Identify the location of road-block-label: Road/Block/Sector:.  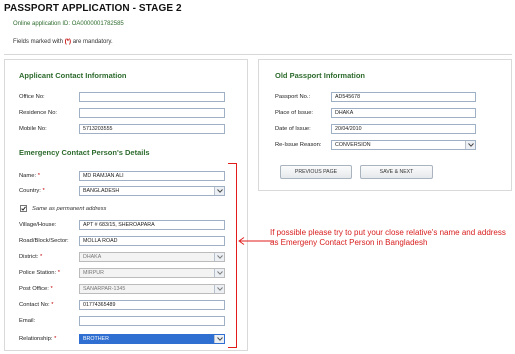
(44, 241).